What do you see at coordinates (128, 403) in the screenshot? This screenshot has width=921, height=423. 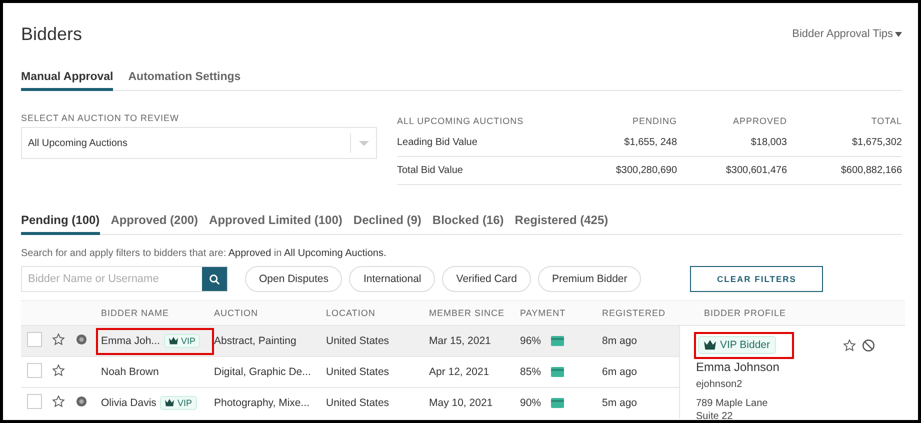 I see `bidder-name: Olivia Davis` at bounding box center [128, 403].